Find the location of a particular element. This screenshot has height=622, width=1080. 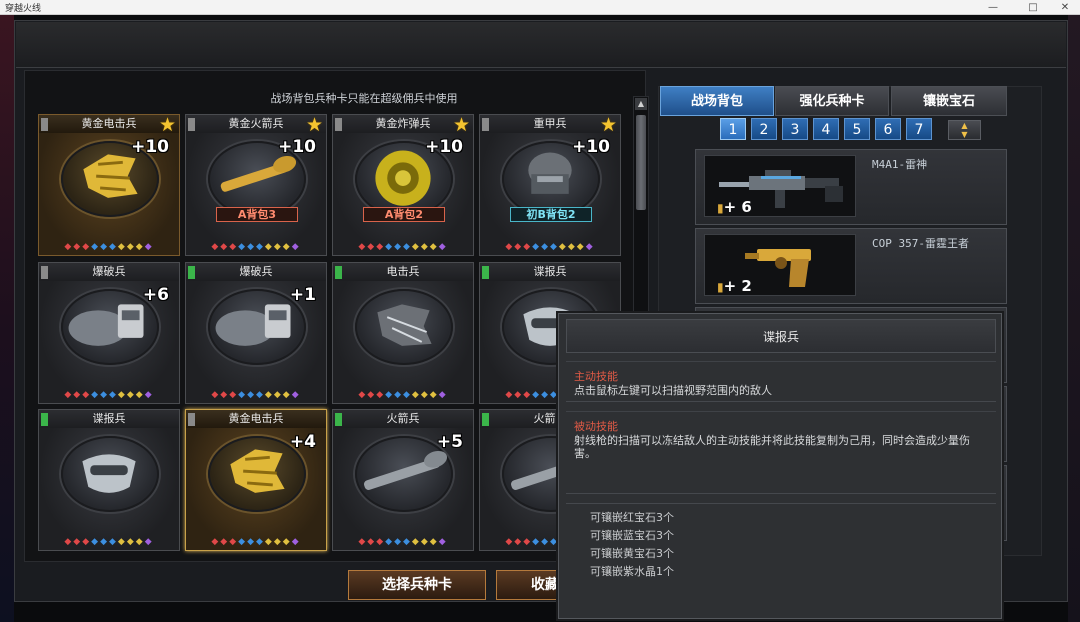

maximize-button: □ is located at coordinates (1033, 7).